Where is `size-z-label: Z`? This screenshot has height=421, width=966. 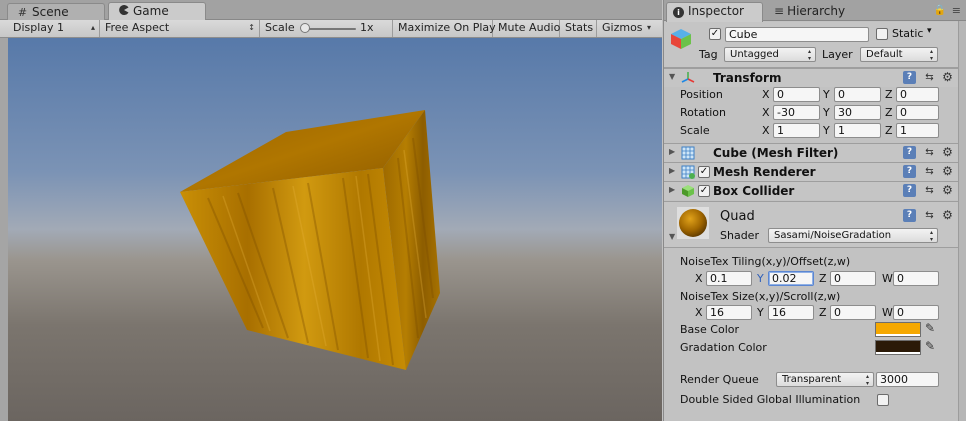
size-z-label: Z is located at coordinates (823, 312).